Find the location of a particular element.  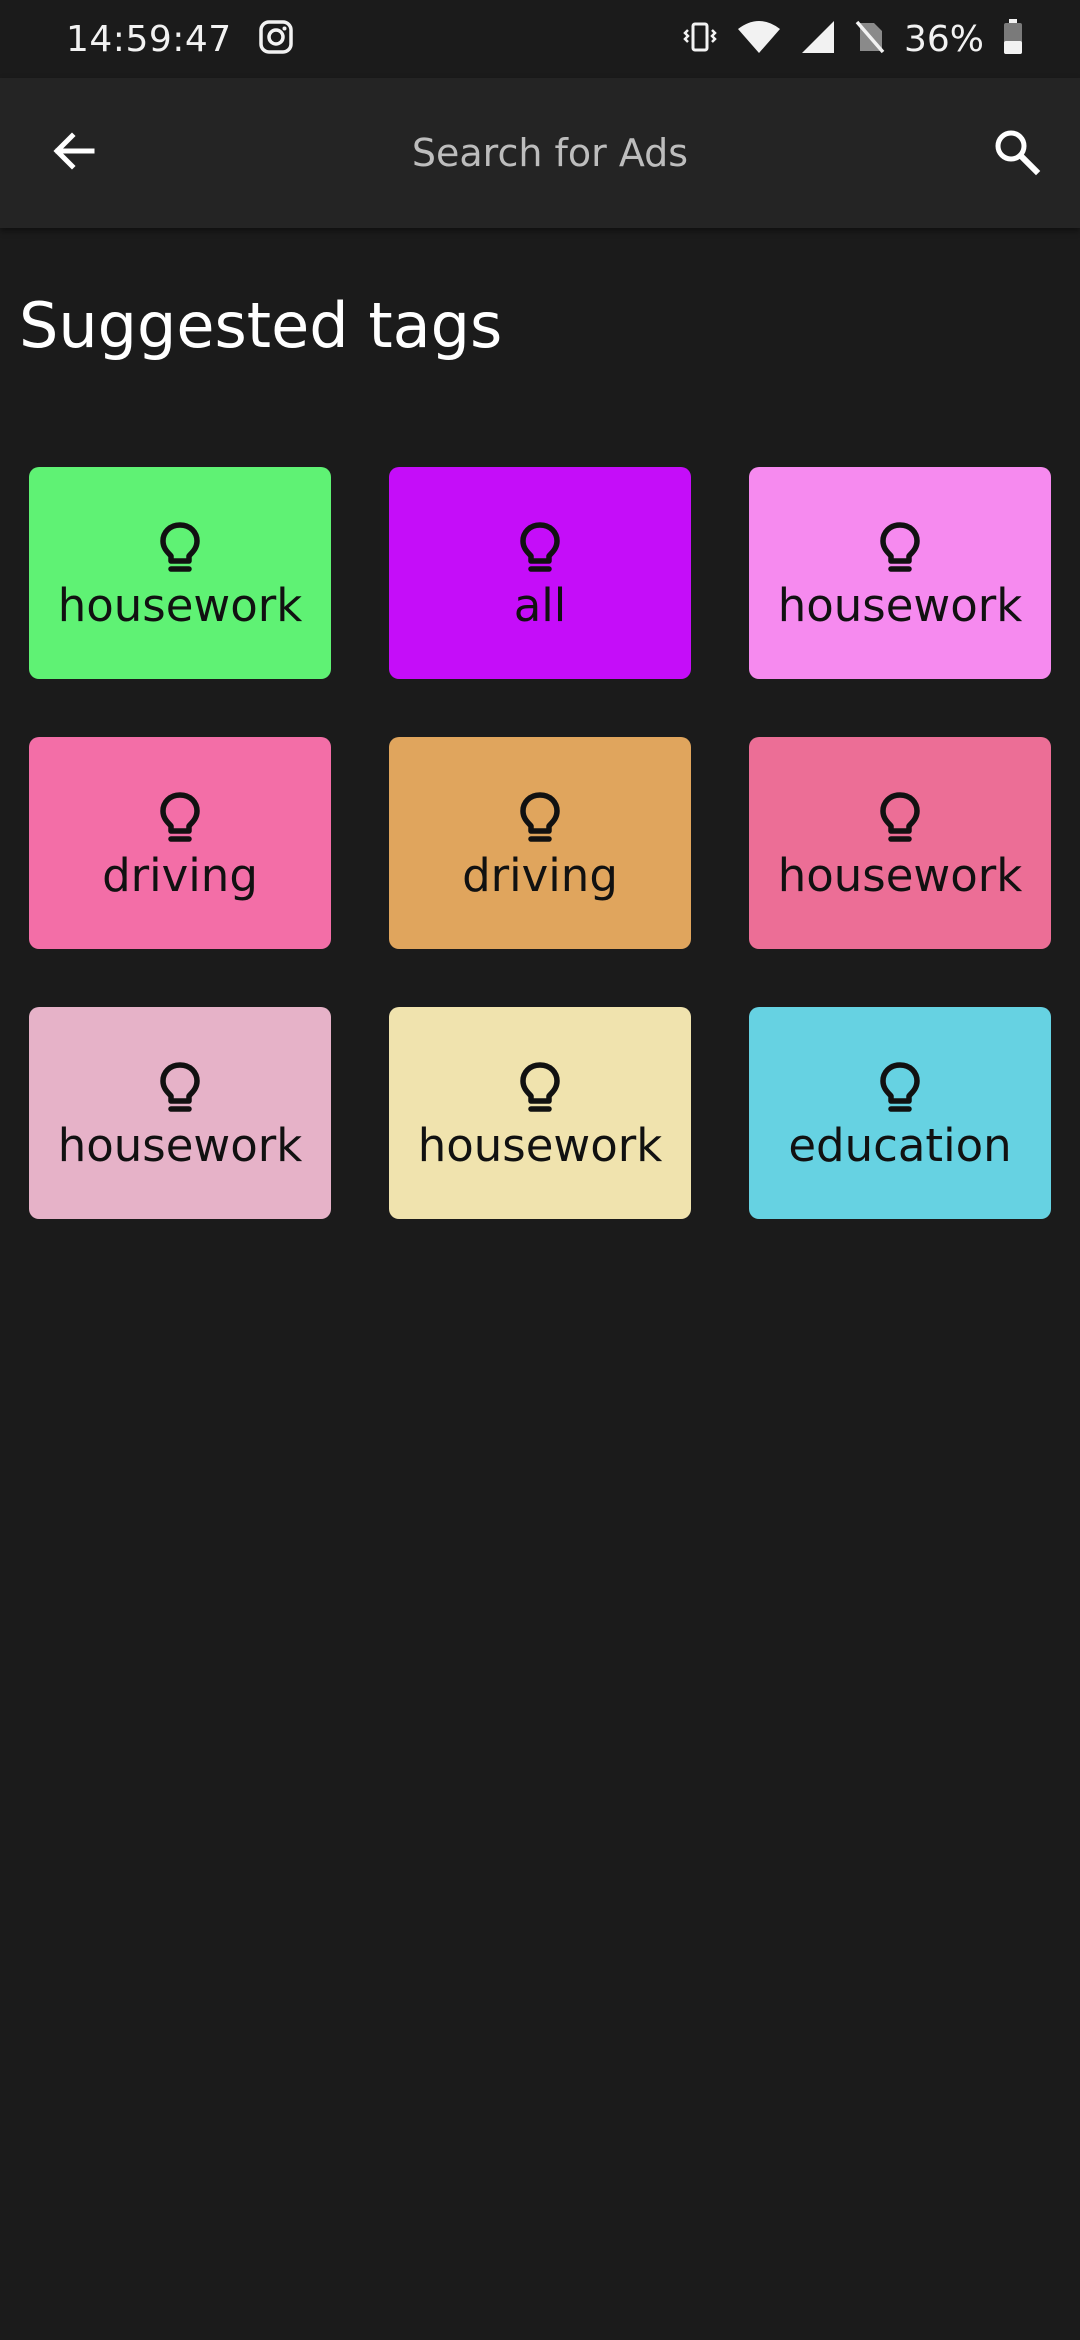

signal-icon is located at coordinates (818, 39).